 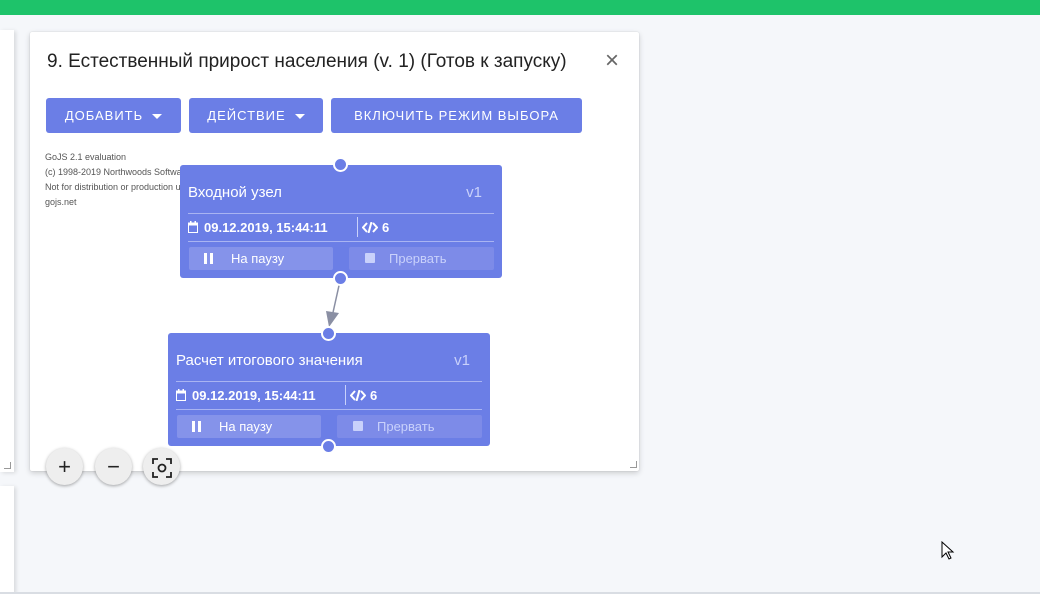 I want to click on focus-icon, so click(x=161, y=468).